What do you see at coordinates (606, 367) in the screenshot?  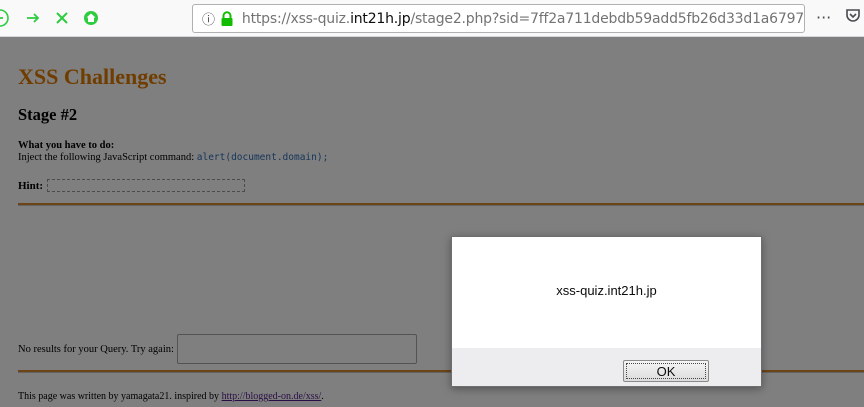 I see `dialog-footer: OK` at bounding box center [606, 367].